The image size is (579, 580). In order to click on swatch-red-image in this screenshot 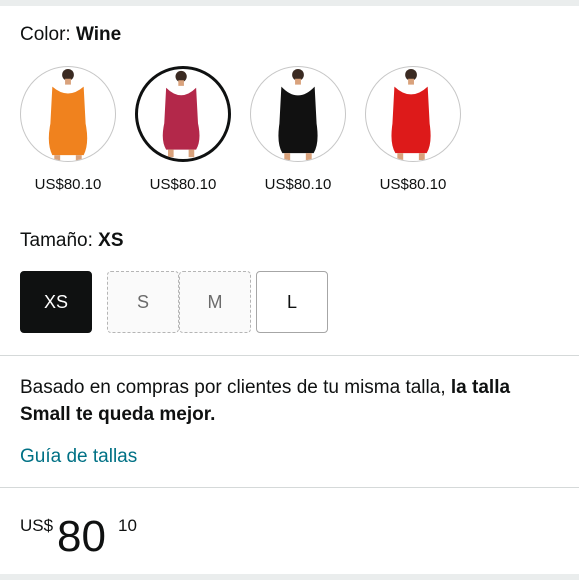, I will do `click(413, 114)`.